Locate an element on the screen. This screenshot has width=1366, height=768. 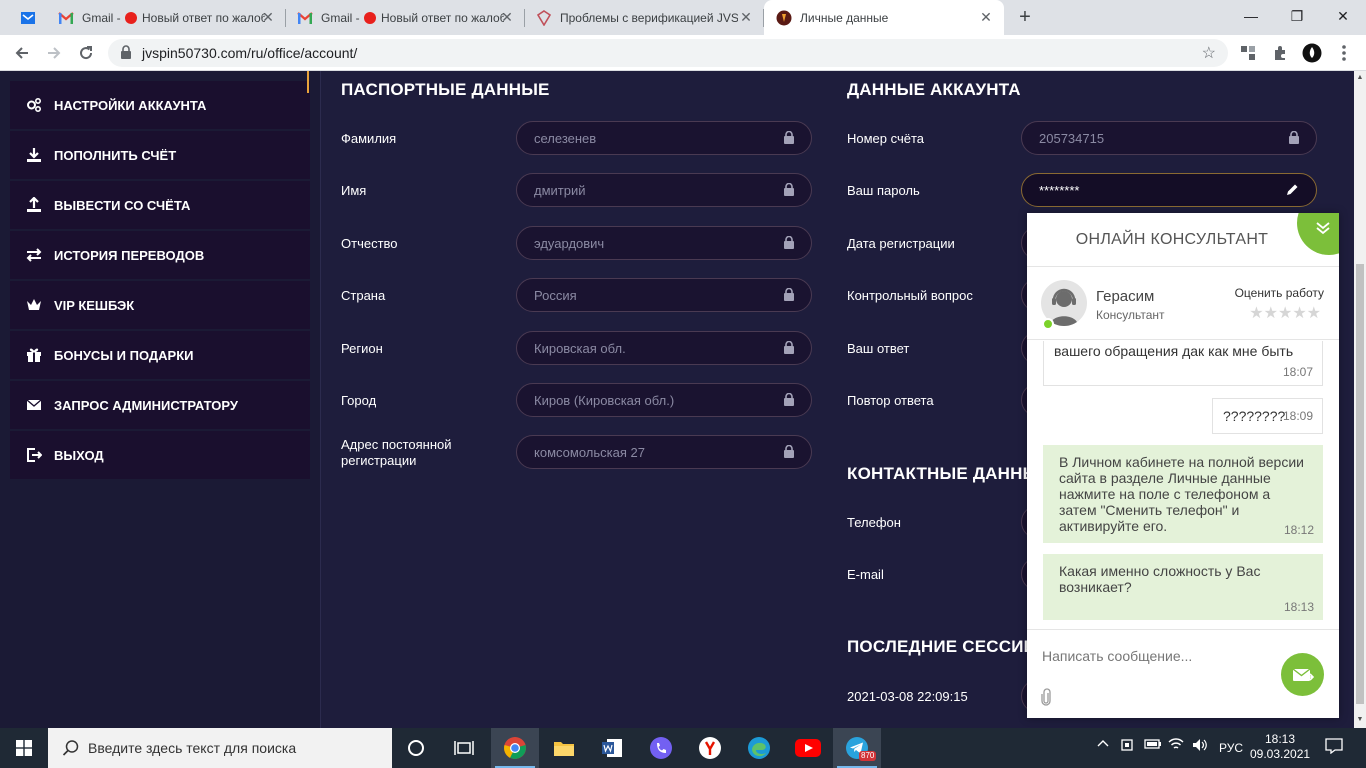
field-label-phone: Телефон is located at coordinates (874, 522).